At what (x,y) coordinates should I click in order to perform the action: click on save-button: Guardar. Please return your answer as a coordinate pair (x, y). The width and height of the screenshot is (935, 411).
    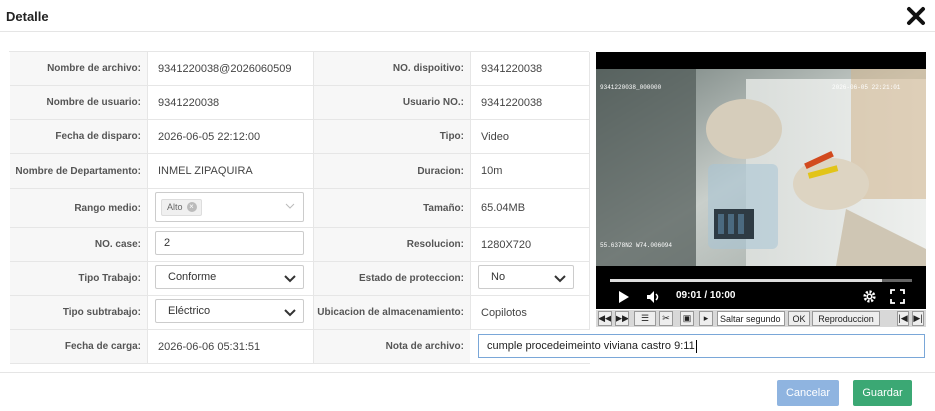
    Looking at the image, I should click on (882, 393).